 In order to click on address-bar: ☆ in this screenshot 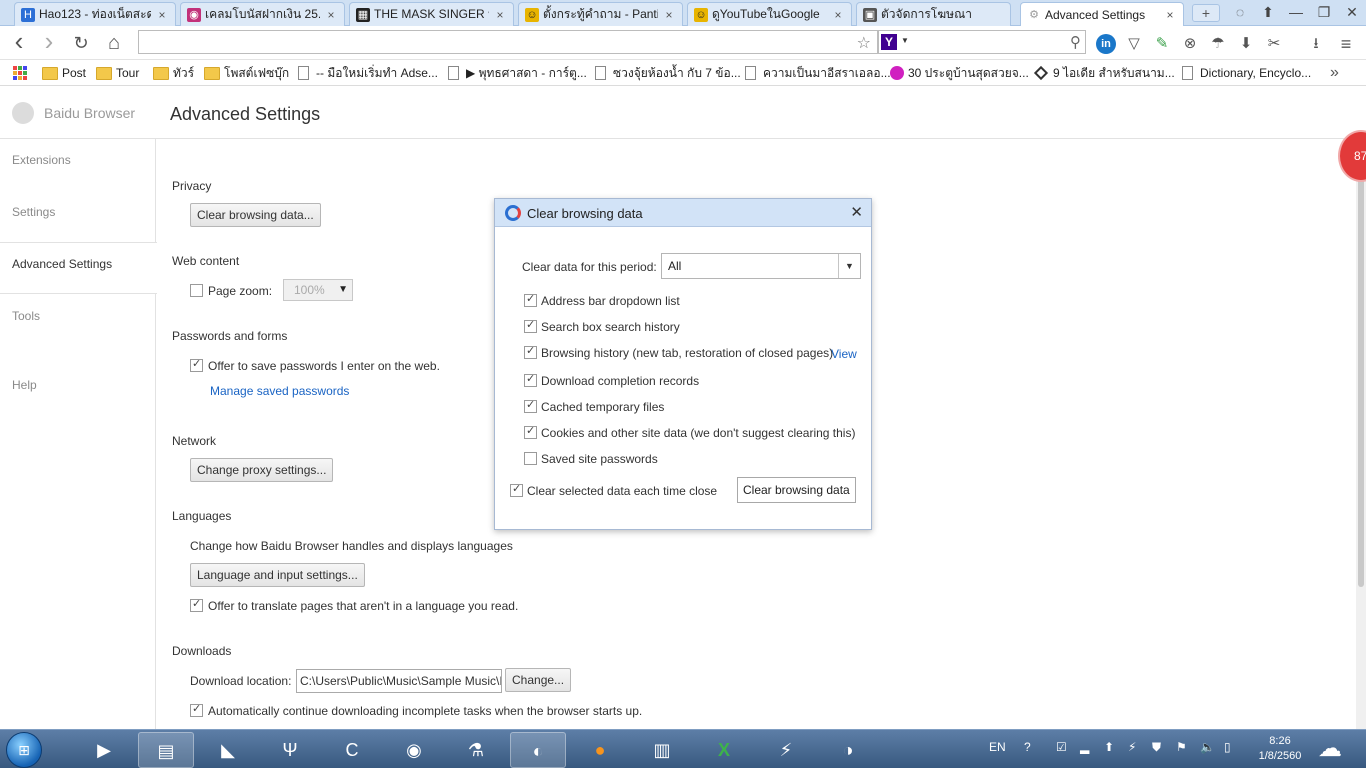, I will do `click(508, 42)`.